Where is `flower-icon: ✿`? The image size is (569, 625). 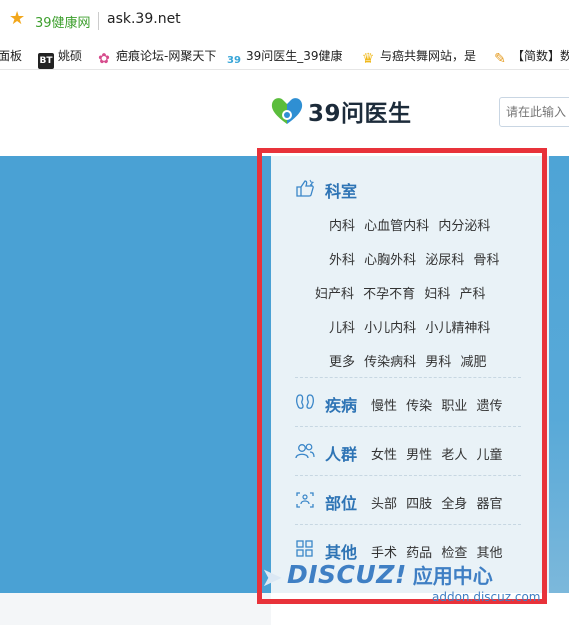
flower-icon: ✿ is located at coordinates (104, 59).